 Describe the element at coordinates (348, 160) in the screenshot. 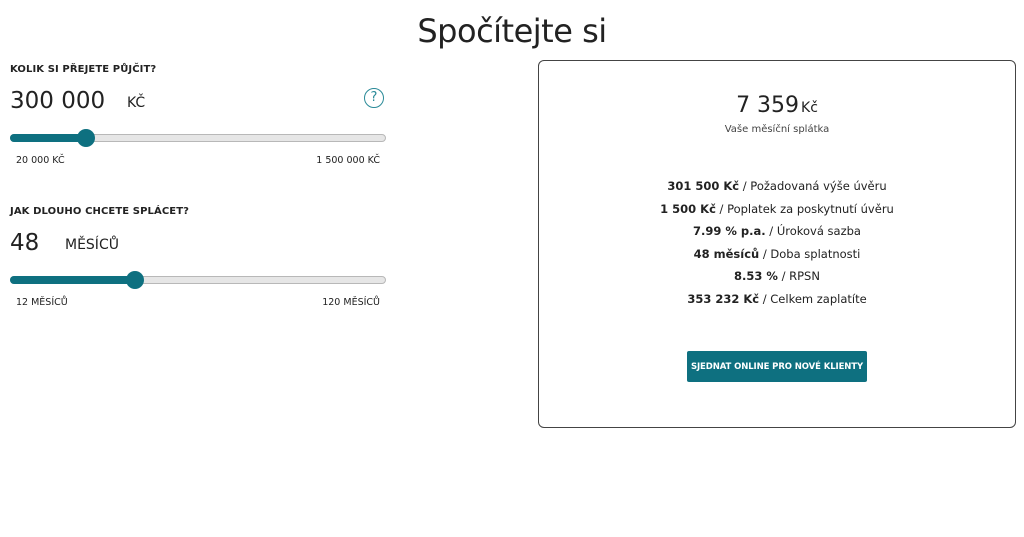

I see `loan-amount-max-label: 1 500 000 KČ` at that location.